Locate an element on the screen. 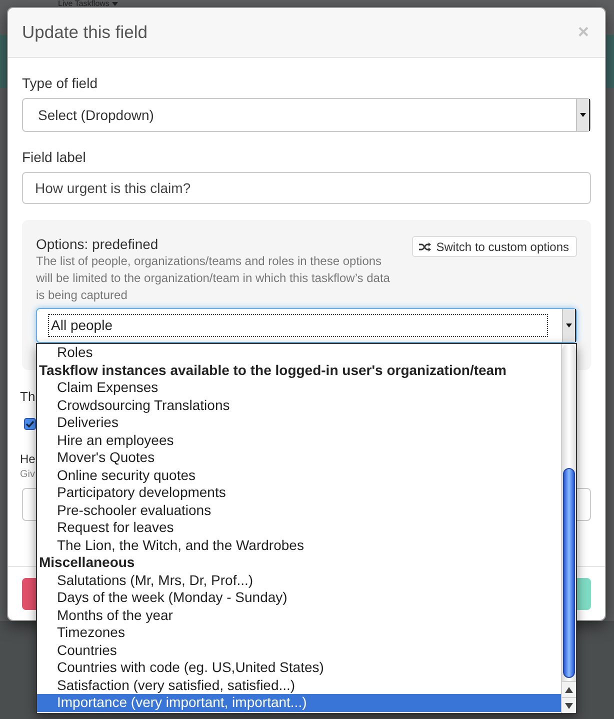 The height and width of the screenshot is (719, 614). up-arrow-icon is located at coordinates (569, 689).